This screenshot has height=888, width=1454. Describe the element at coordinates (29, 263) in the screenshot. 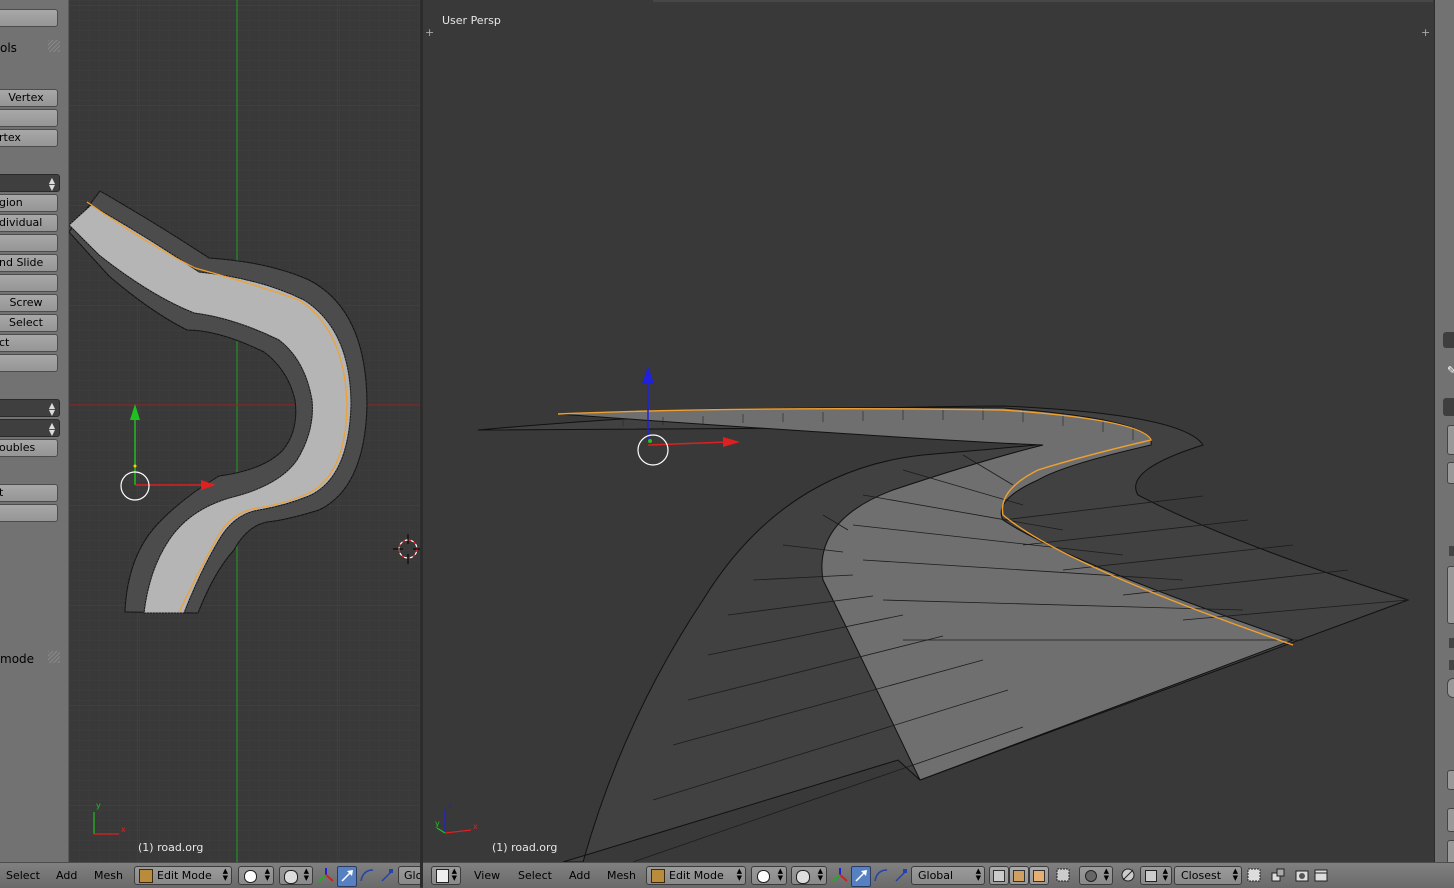

I see `tool-button-and-slide: nd Slide` at that location.